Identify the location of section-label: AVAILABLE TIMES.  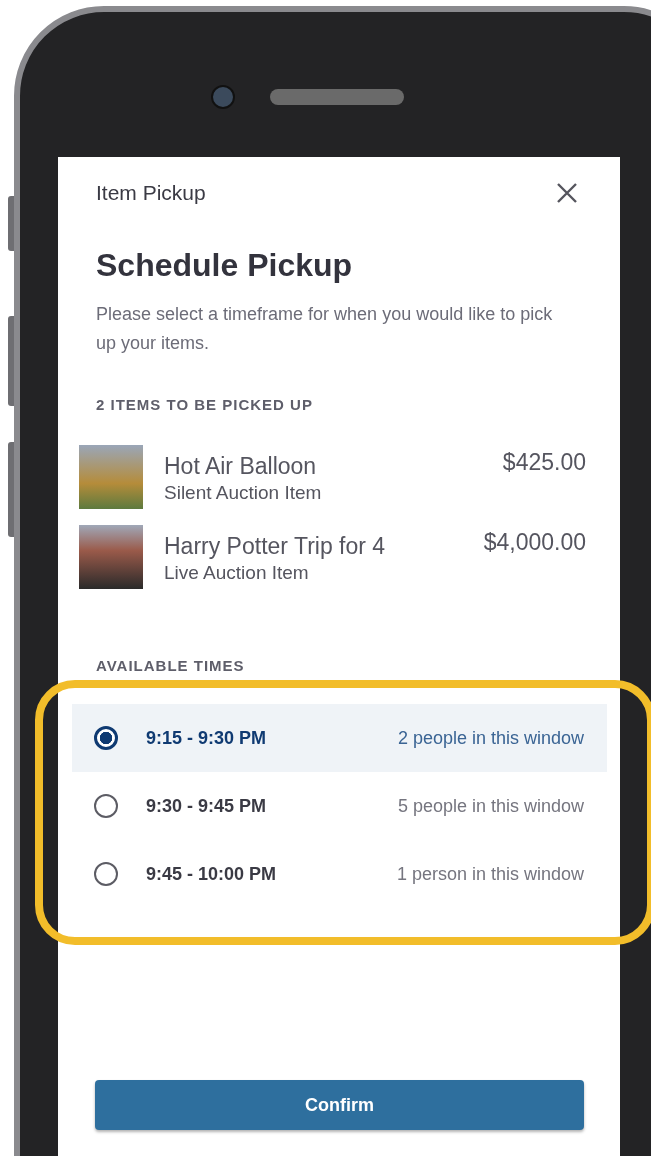
(171, 665).